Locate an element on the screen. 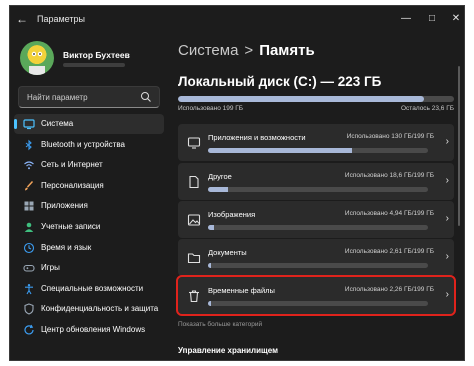 This screenshot has height=366, width=474. category-name: Другое is located at coordinates (220, 176).